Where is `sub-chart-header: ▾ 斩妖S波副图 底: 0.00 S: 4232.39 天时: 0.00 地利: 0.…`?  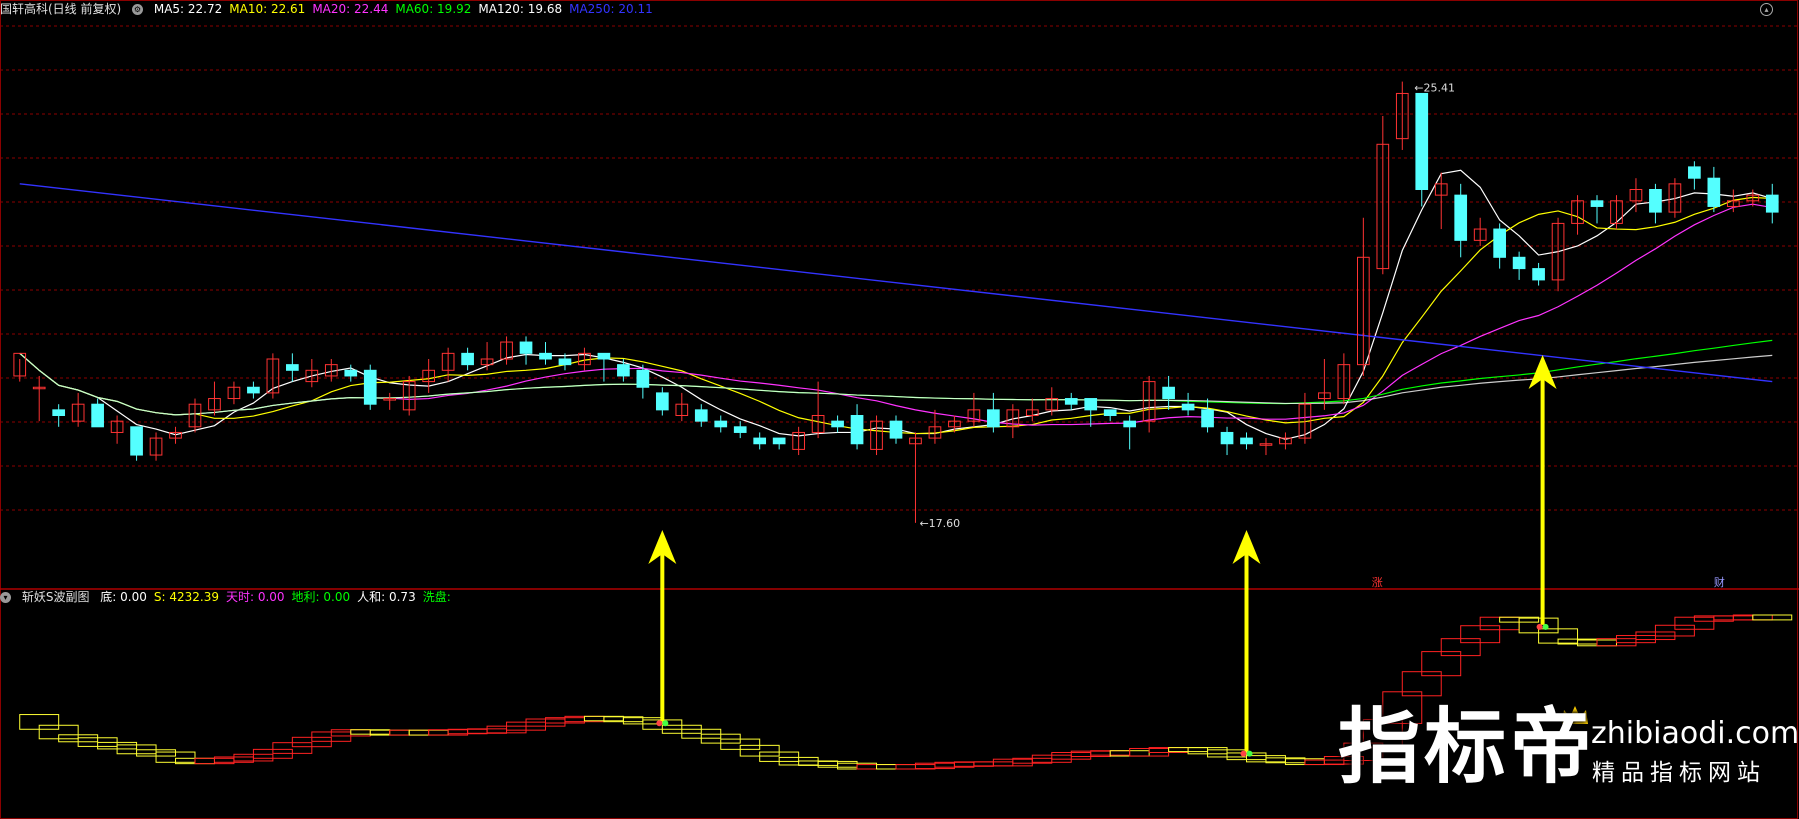
sub-chart-header: ▾ 斩妖S波副图 底: 0.00 S: 4232.39 天时: 0.00 地利: 0.… is located at coordinates (899, 597).